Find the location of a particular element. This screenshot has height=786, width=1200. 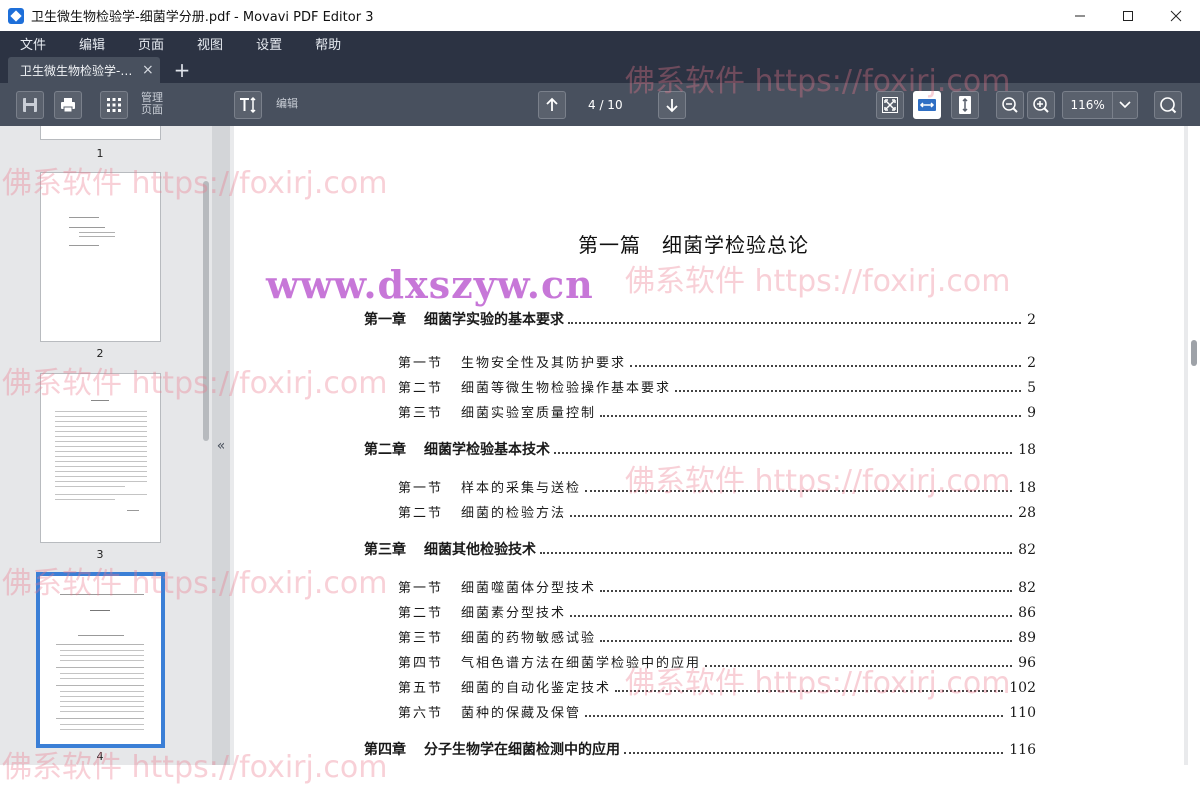

toc-number: 第五节 is located at coordinates (421, 688).